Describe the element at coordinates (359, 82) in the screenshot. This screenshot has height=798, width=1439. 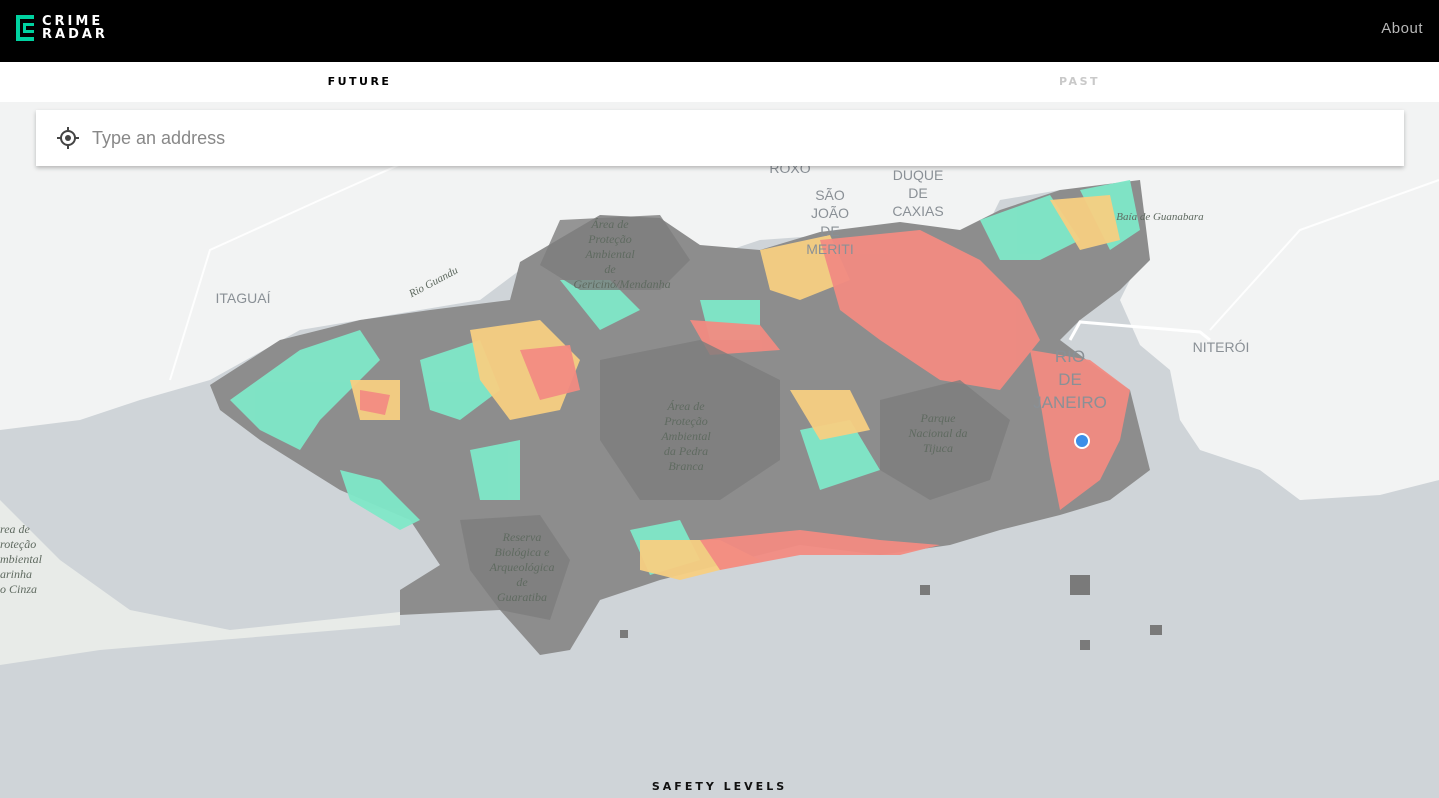
I see `tab-future: FUTURE` at that location.